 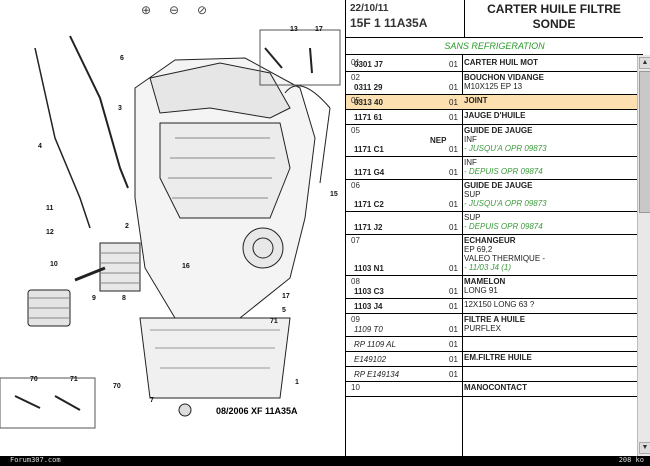 What do you see at coordinates (482, 328) in the screenshot?
I see `row-description-line: PURFLEX` at bounding box center [482, 328].